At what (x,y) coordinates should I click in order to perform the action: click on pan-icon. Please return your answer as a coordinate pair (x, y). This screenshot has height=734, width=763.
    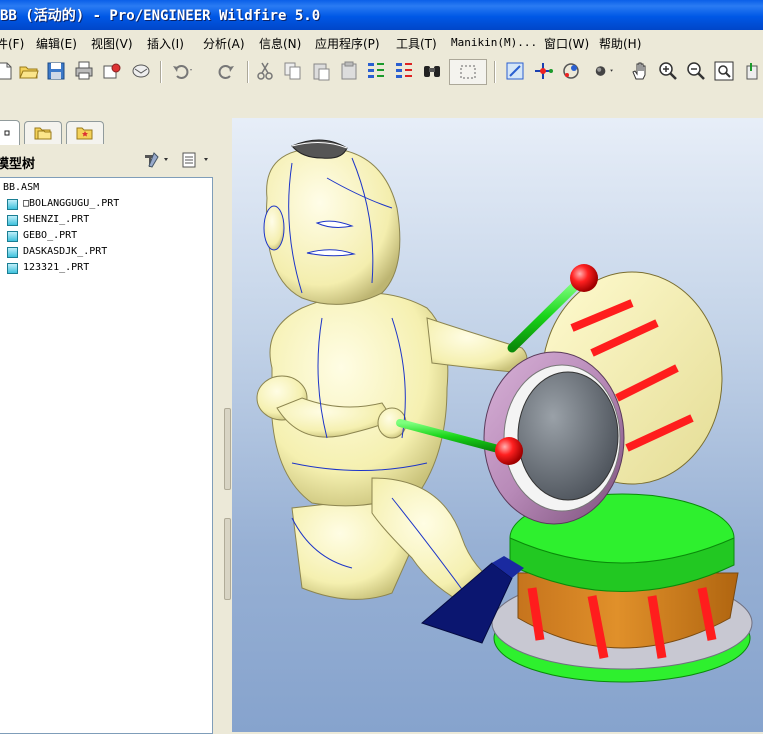
    Looking at the image, I should click on (640, 71).